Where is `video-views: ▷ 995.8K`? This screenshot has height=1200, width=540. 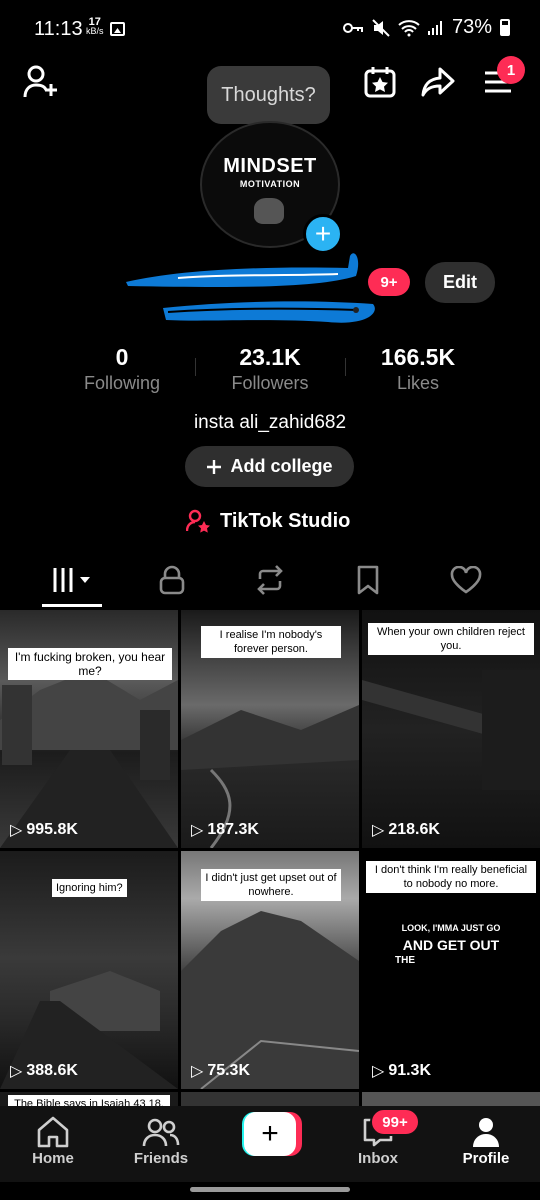
video-views: ▷ 995.8K is located at coordinates (44, 830).